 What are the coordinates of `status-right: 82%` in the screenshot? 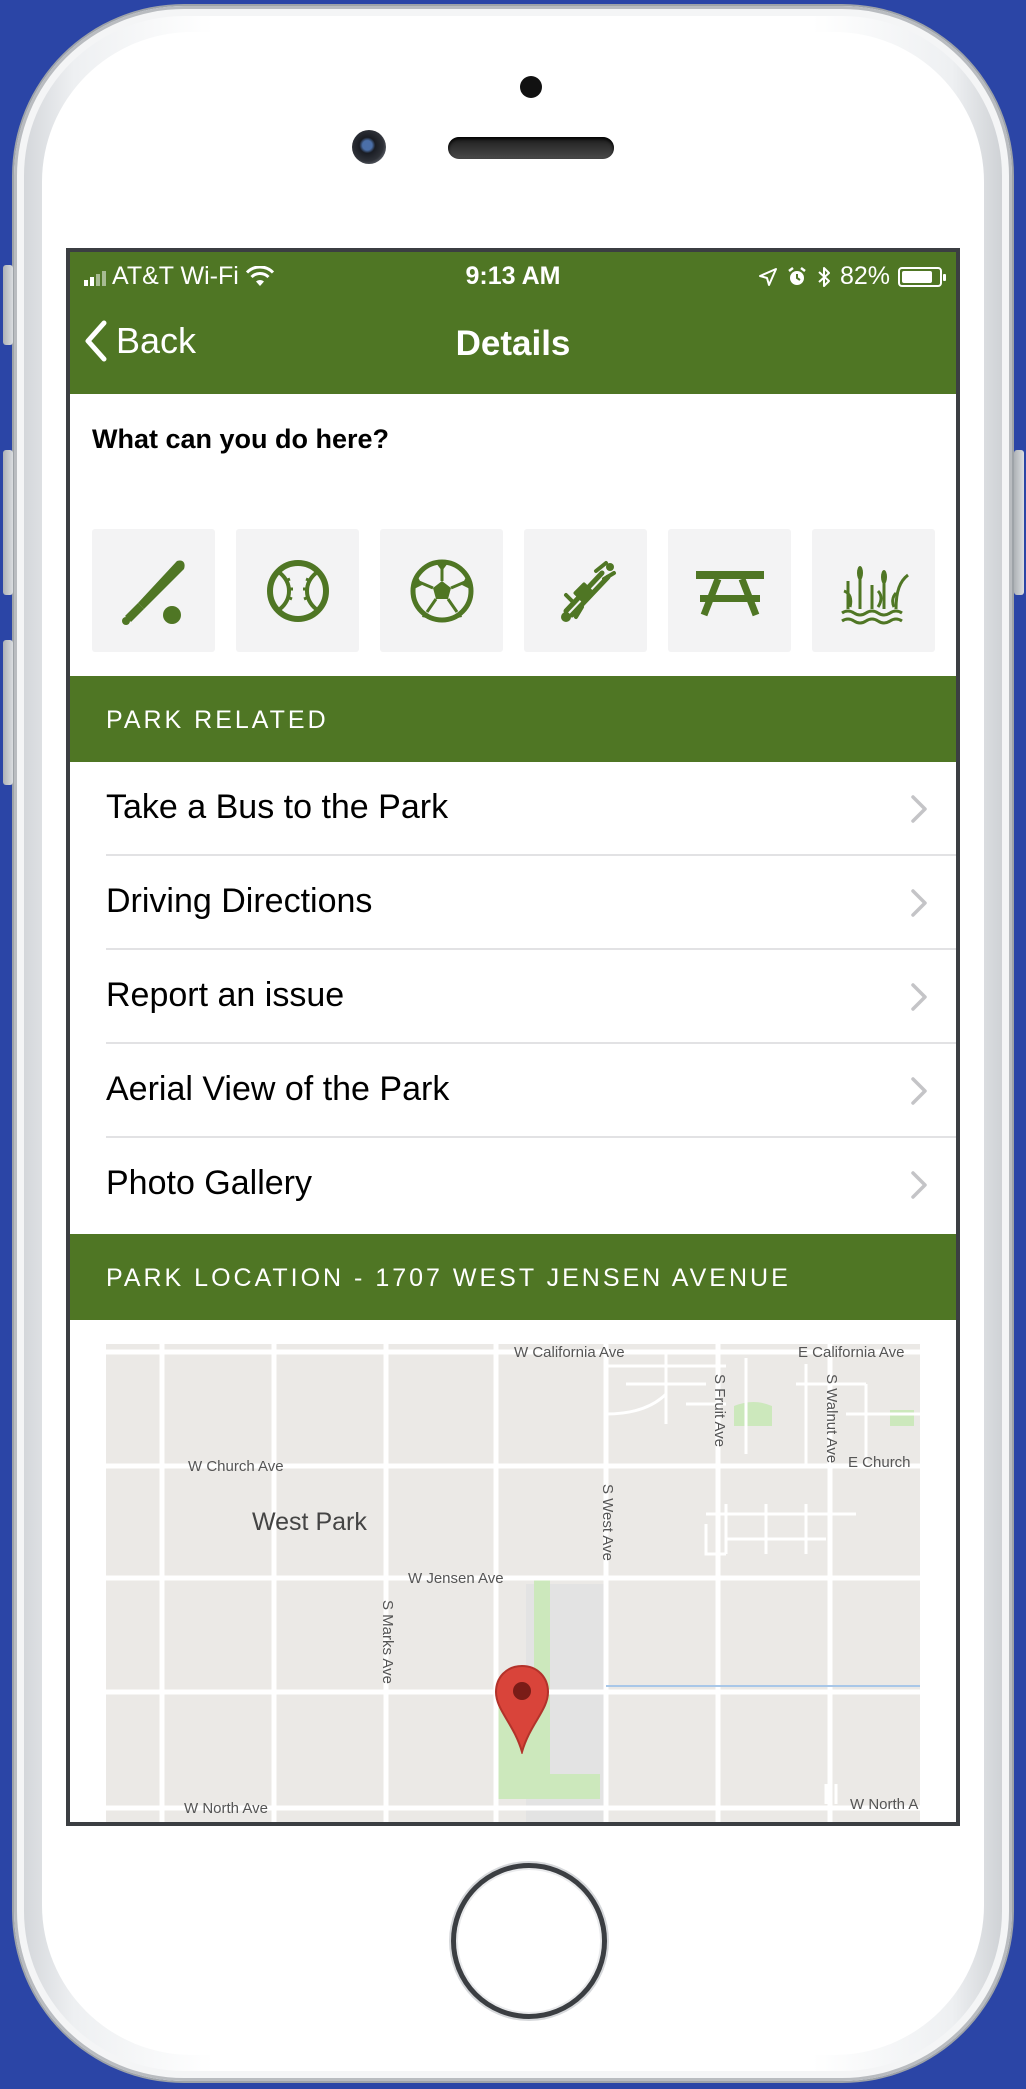 It's located at (852, 276).